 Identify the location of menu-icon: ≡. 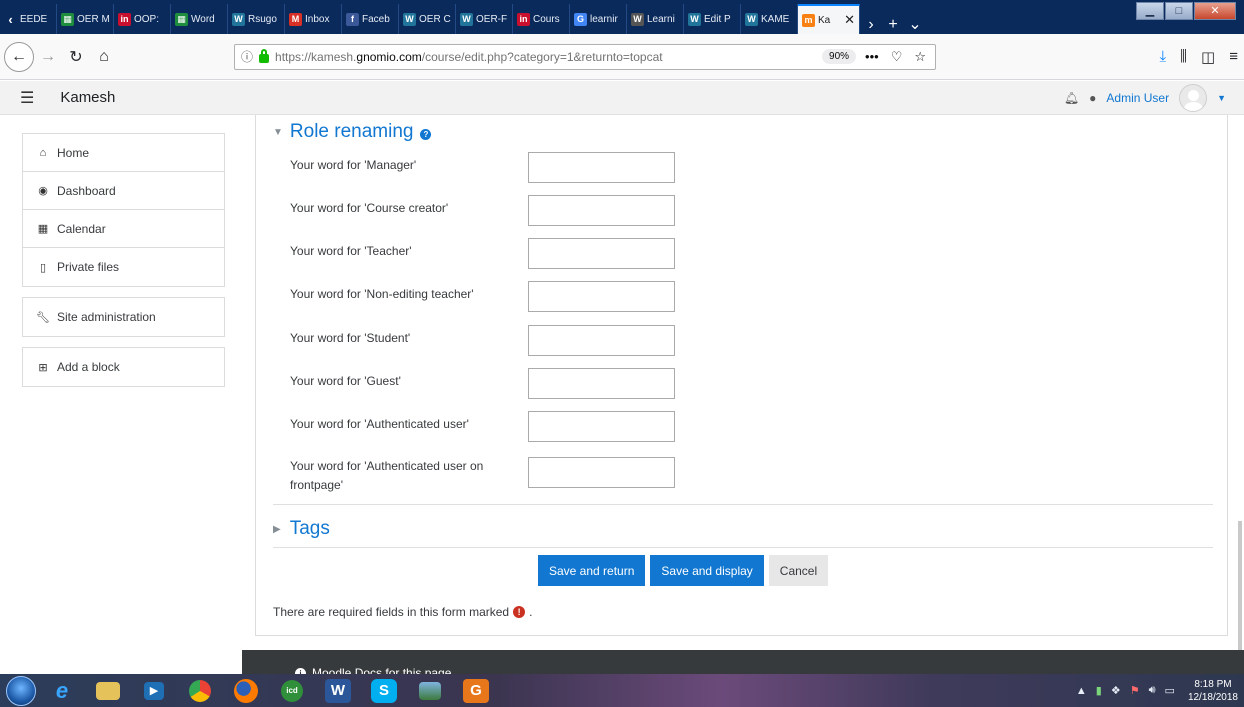
(1233, 56).